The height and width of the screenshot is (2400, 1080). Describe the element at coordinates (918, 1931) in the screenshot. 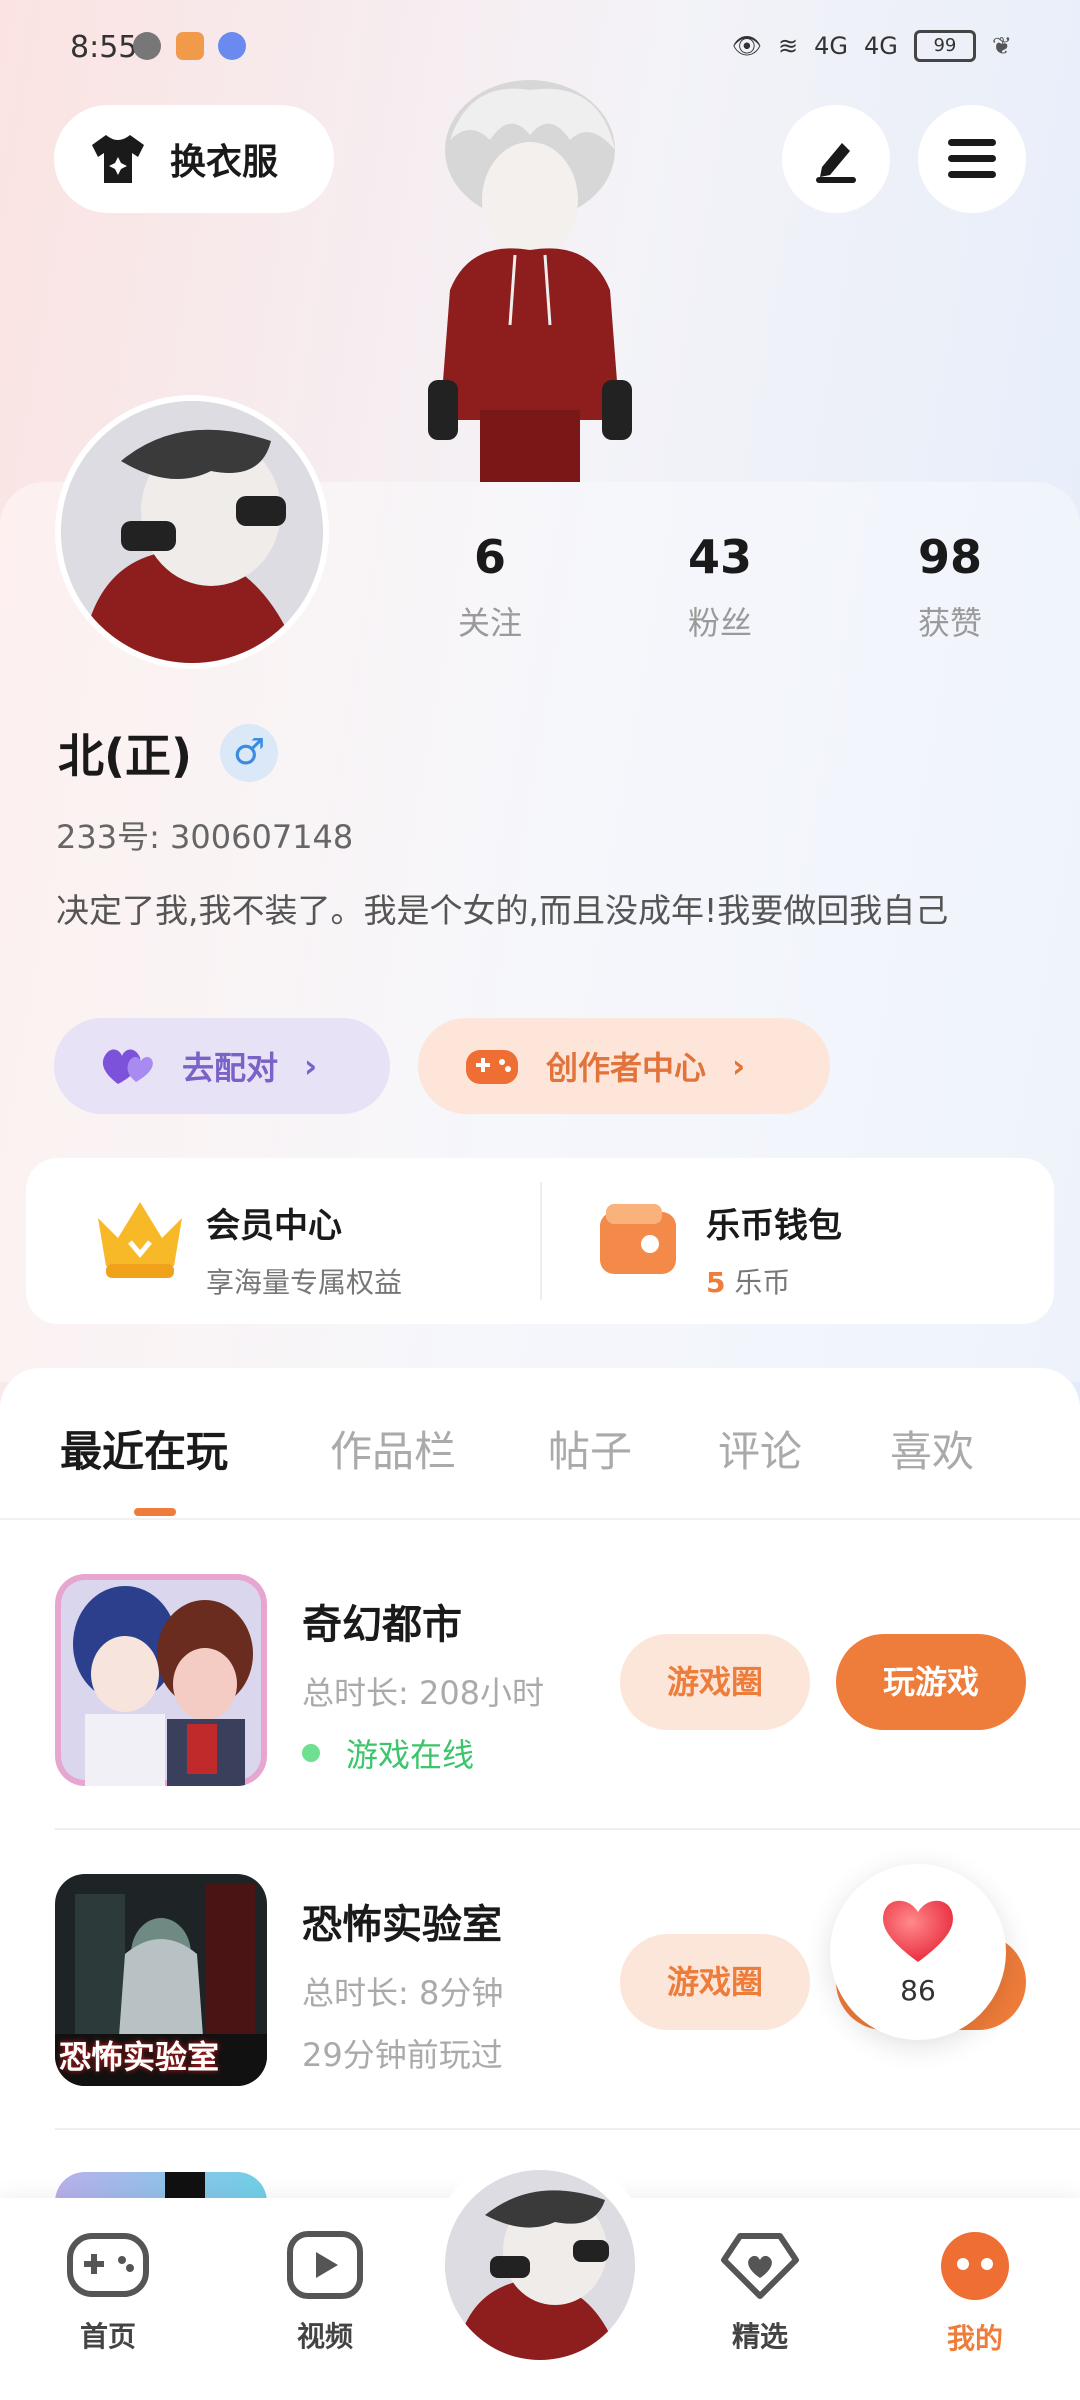

I see `heart-icon` at that location.